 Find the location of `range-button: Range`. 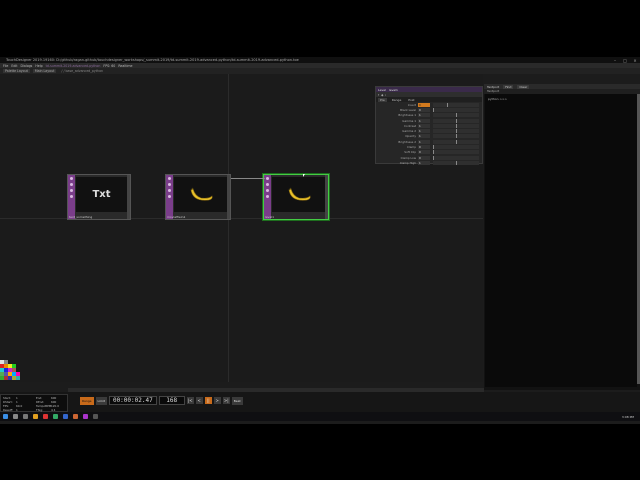

range-button: Range is located at coordinates (87, 400).